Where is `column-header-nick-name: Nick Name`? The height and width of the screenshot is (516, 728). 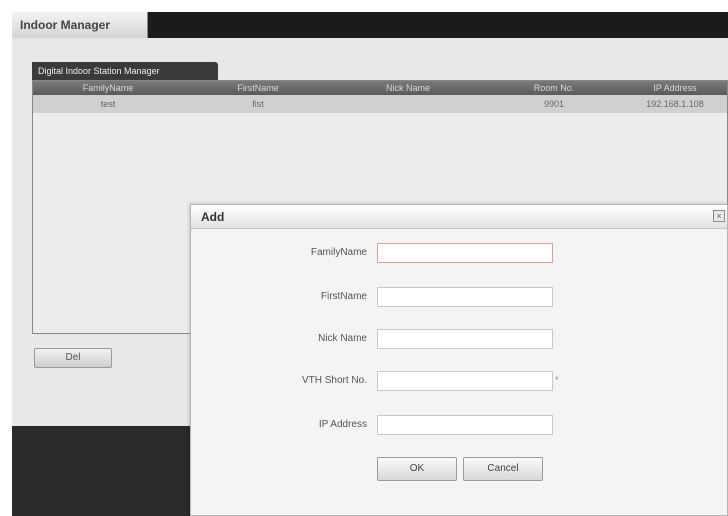 column-header-nick-name: Nick Name is located at coordinates (408, 88).